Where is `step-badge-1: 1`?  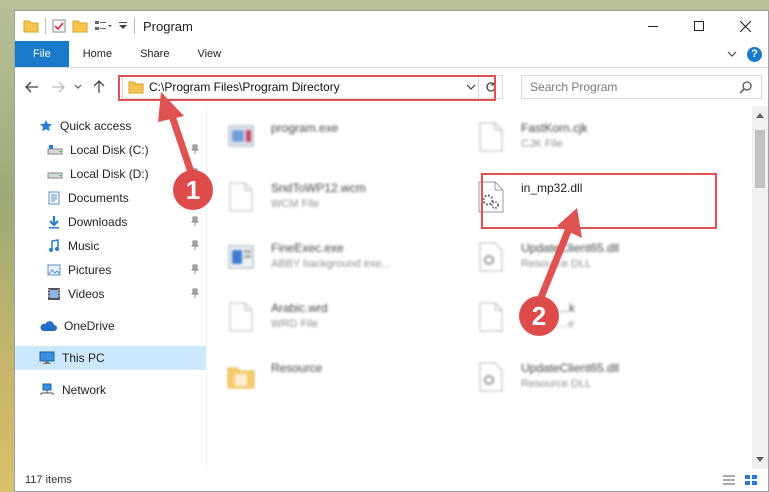 step-badge-1: 1 is located at coordinates (193, 190).